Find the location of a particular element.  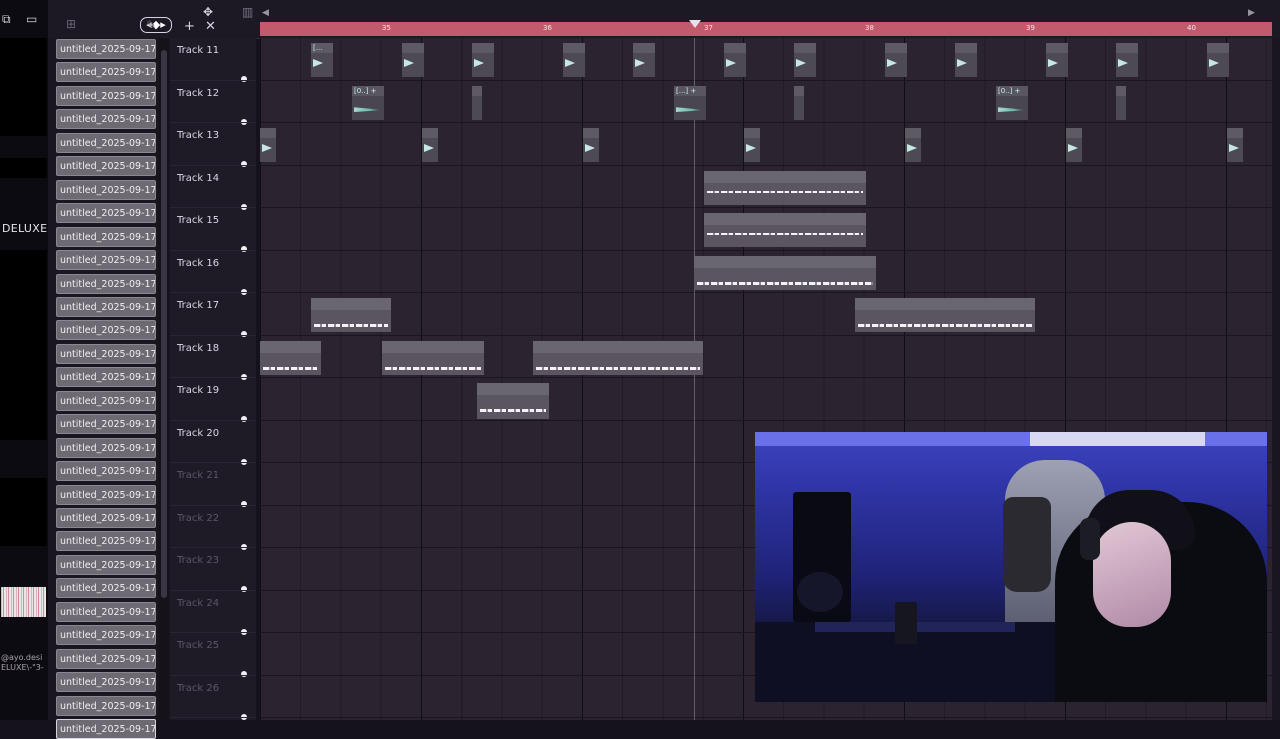

audio-clip: untitled_2025-09-17 01-58-39_Insert 32 is located at coordinates (618, 358).